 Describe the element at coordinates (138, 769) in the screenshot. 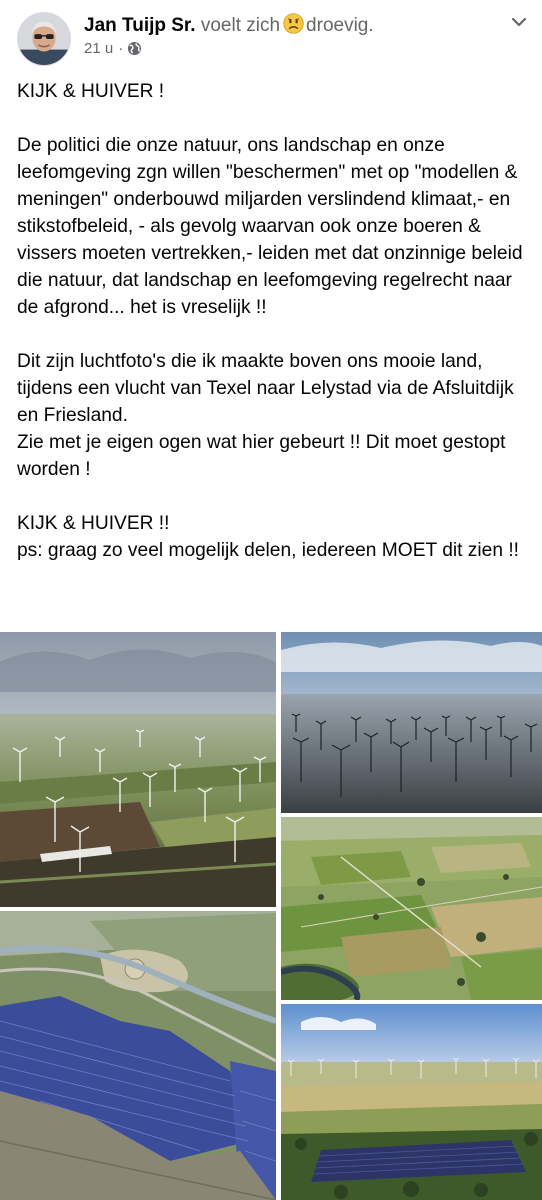

I see `photo-wind-turbines-farmland` at that location.